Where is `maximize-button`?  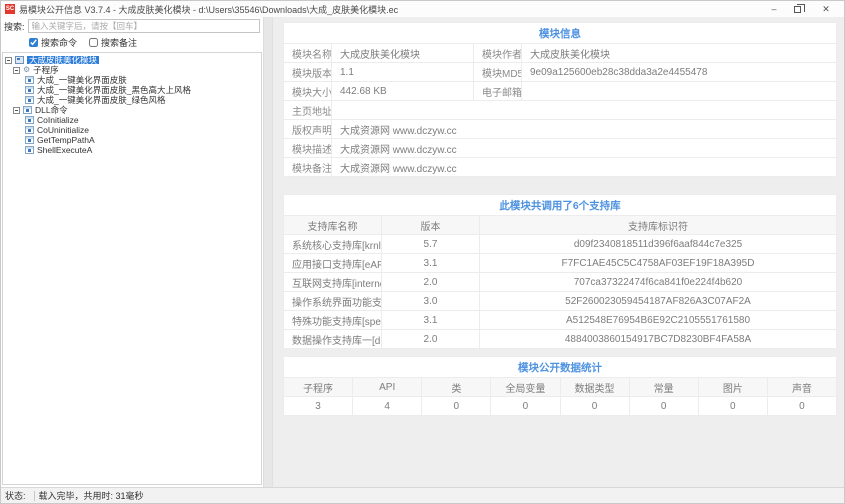
maximize-button is located at coordinates (800, 8).